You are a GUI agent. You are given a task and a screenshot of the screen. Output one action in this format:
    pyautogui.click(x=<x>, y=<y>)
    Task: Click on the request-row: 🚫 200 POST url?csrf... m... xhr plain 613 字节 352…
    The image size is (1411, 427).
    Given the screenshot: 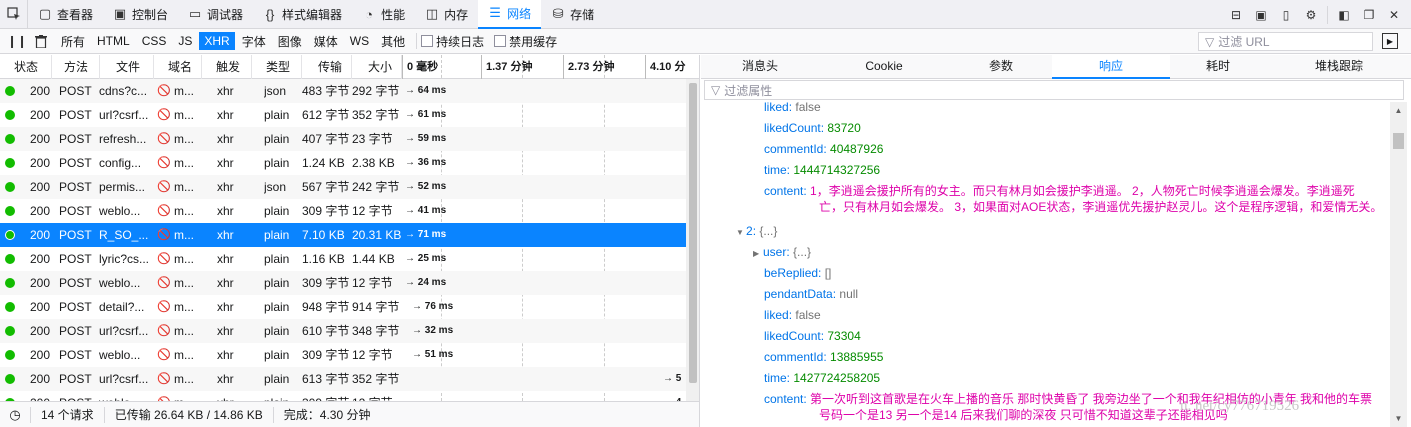 What is the action you would take?
    pyautogui.click(x=343, y=379)
    